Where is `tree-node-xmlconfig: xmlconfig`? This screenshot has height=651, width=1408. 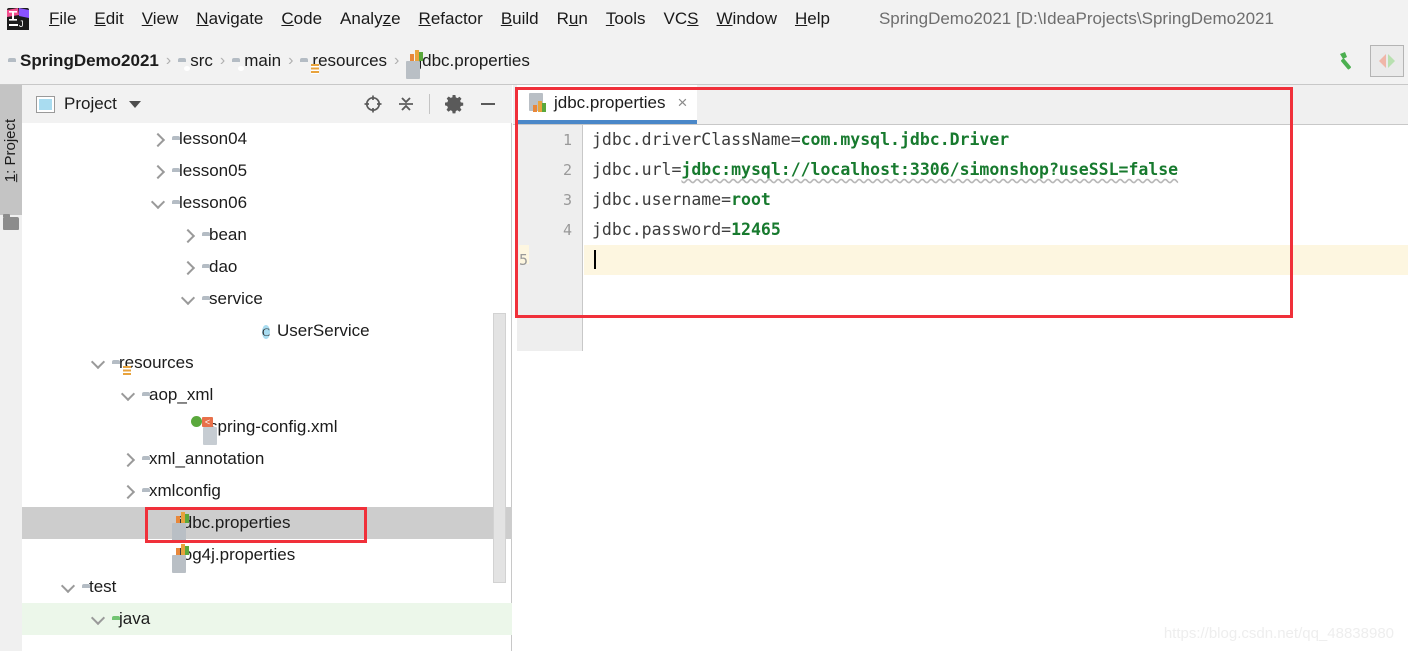 tree-node-xmlconfig: xmlconfig is located at coordinates (267, 491).